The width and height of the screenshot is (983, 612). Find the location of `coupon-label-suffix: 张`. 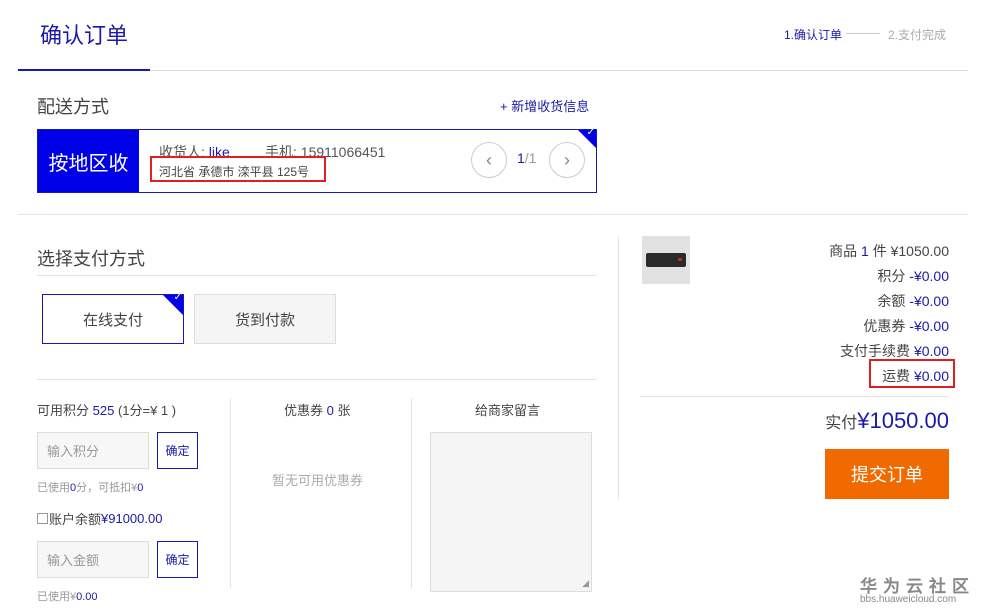

coupon-label-suffix: 张 is located at coordinates (342, 410).